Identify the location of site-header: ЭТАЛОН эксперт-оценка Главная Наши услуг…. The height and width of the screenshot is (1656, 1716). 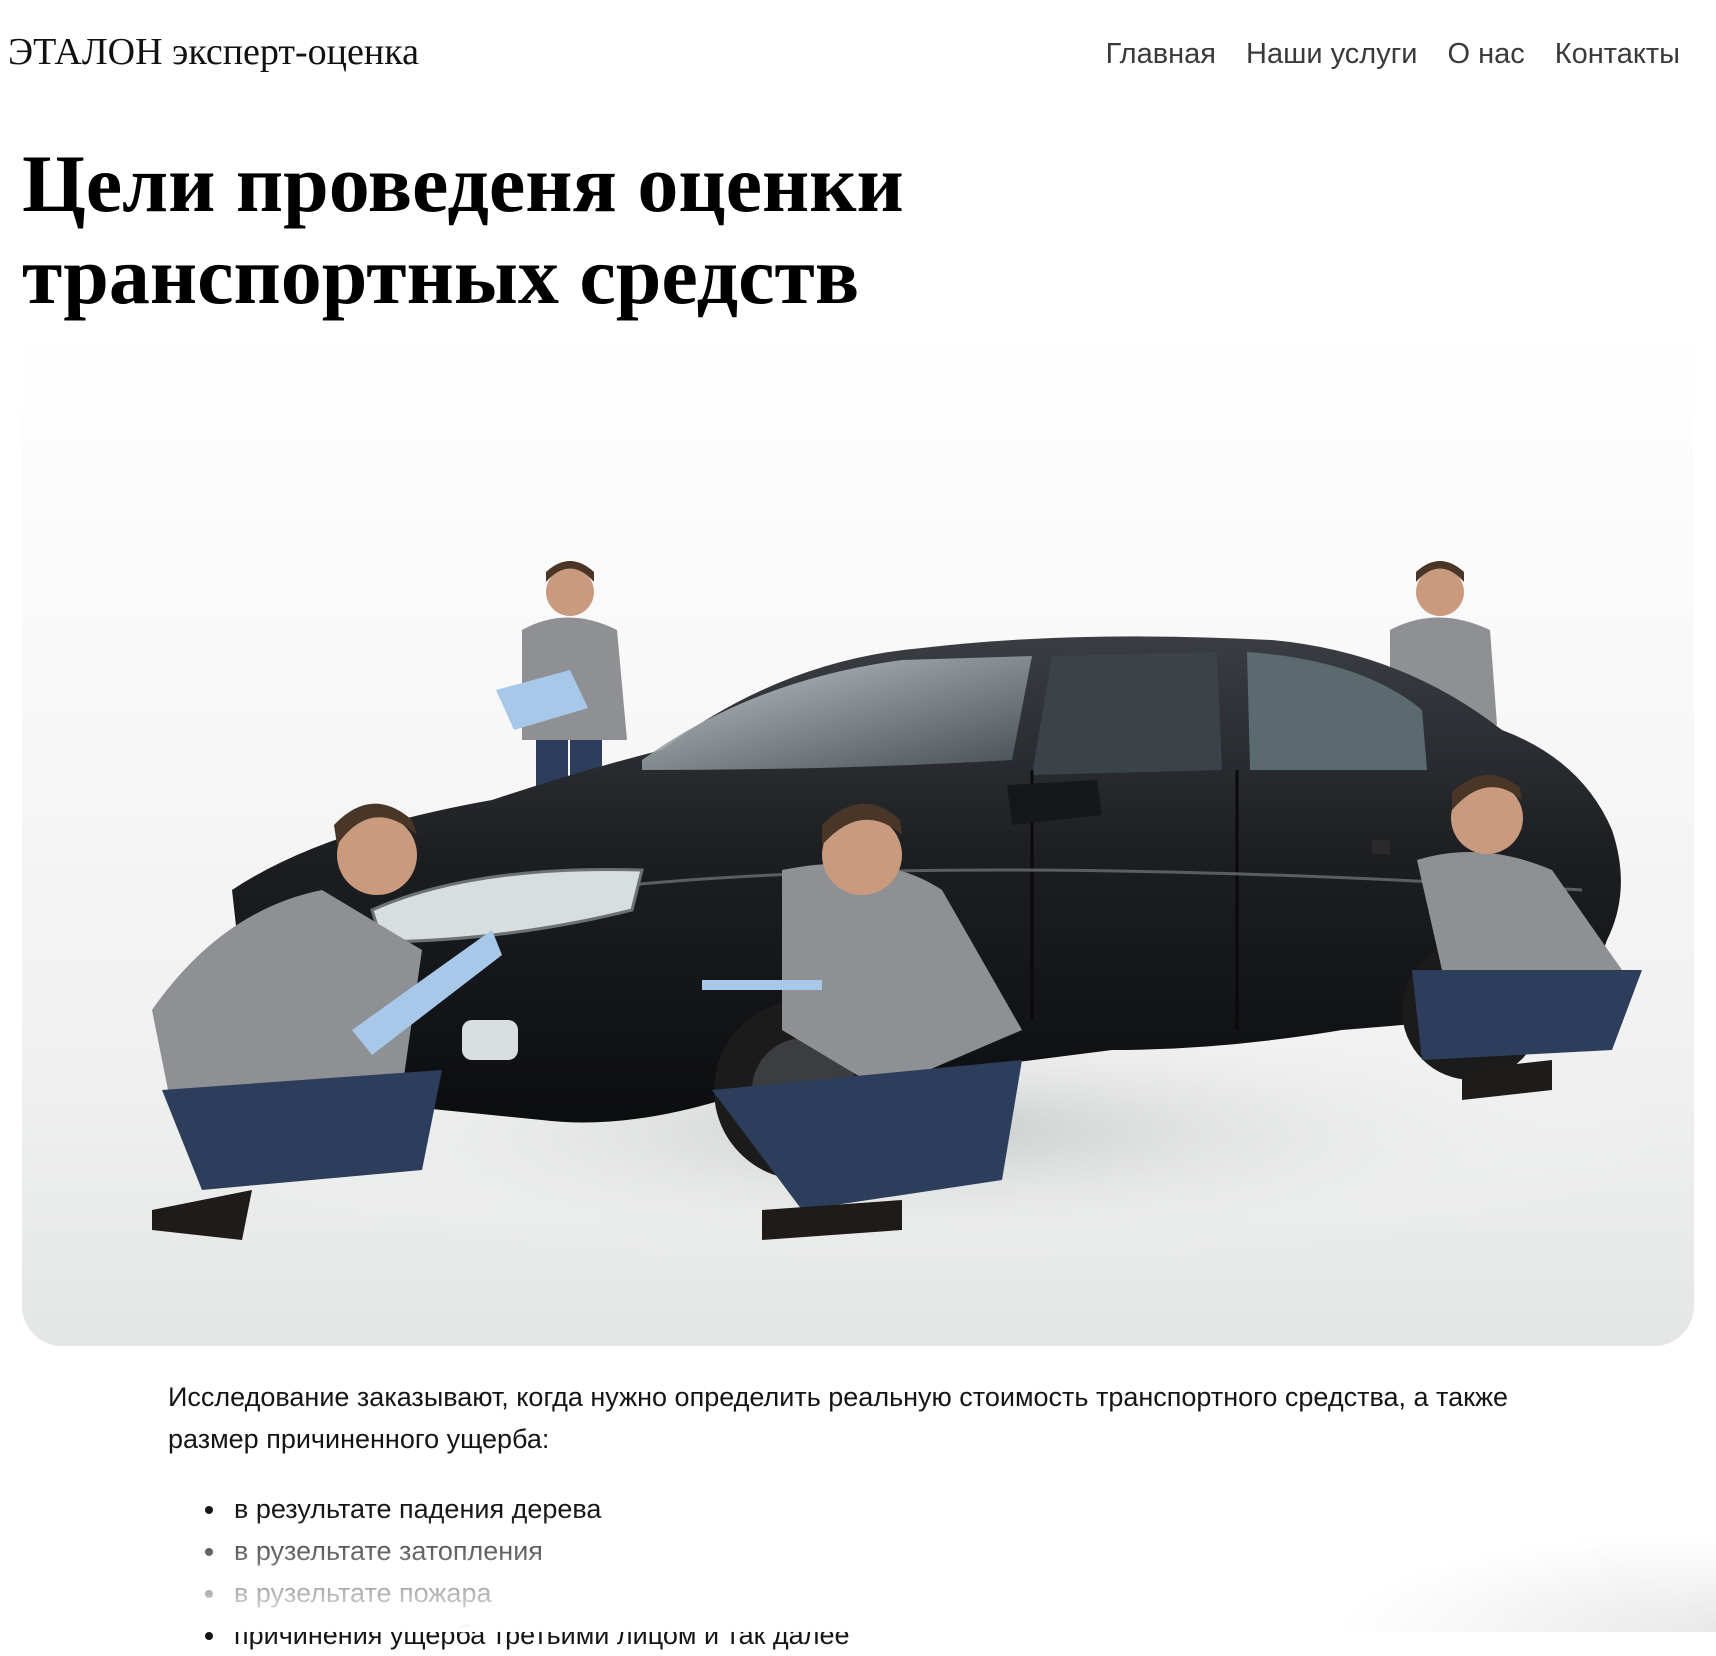
(858, 55).